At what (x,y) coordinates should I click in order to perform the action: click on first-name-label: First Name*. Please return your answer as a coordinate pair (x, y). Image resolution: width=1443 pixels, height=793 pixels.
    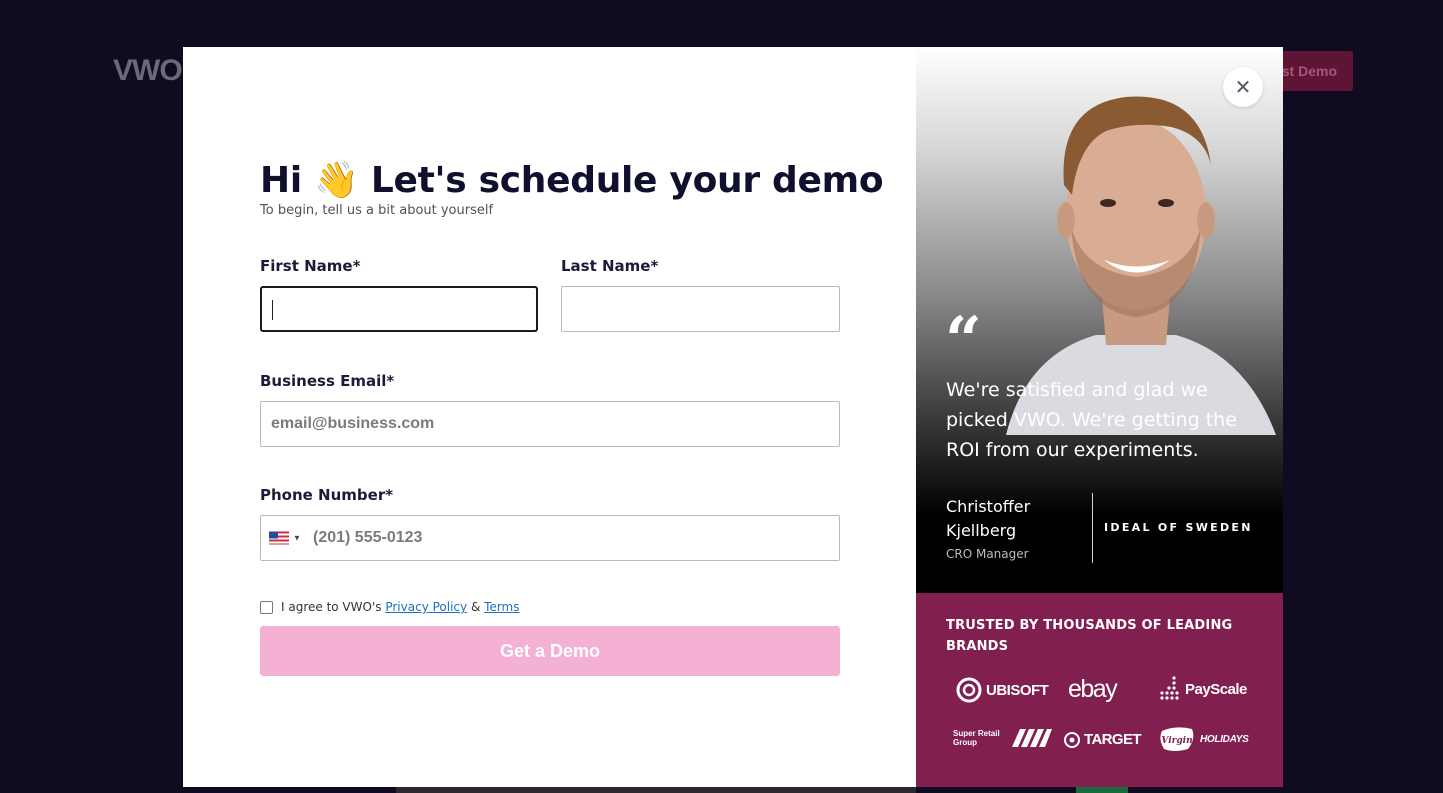
    Looking at the image, I should click on (310, 266).